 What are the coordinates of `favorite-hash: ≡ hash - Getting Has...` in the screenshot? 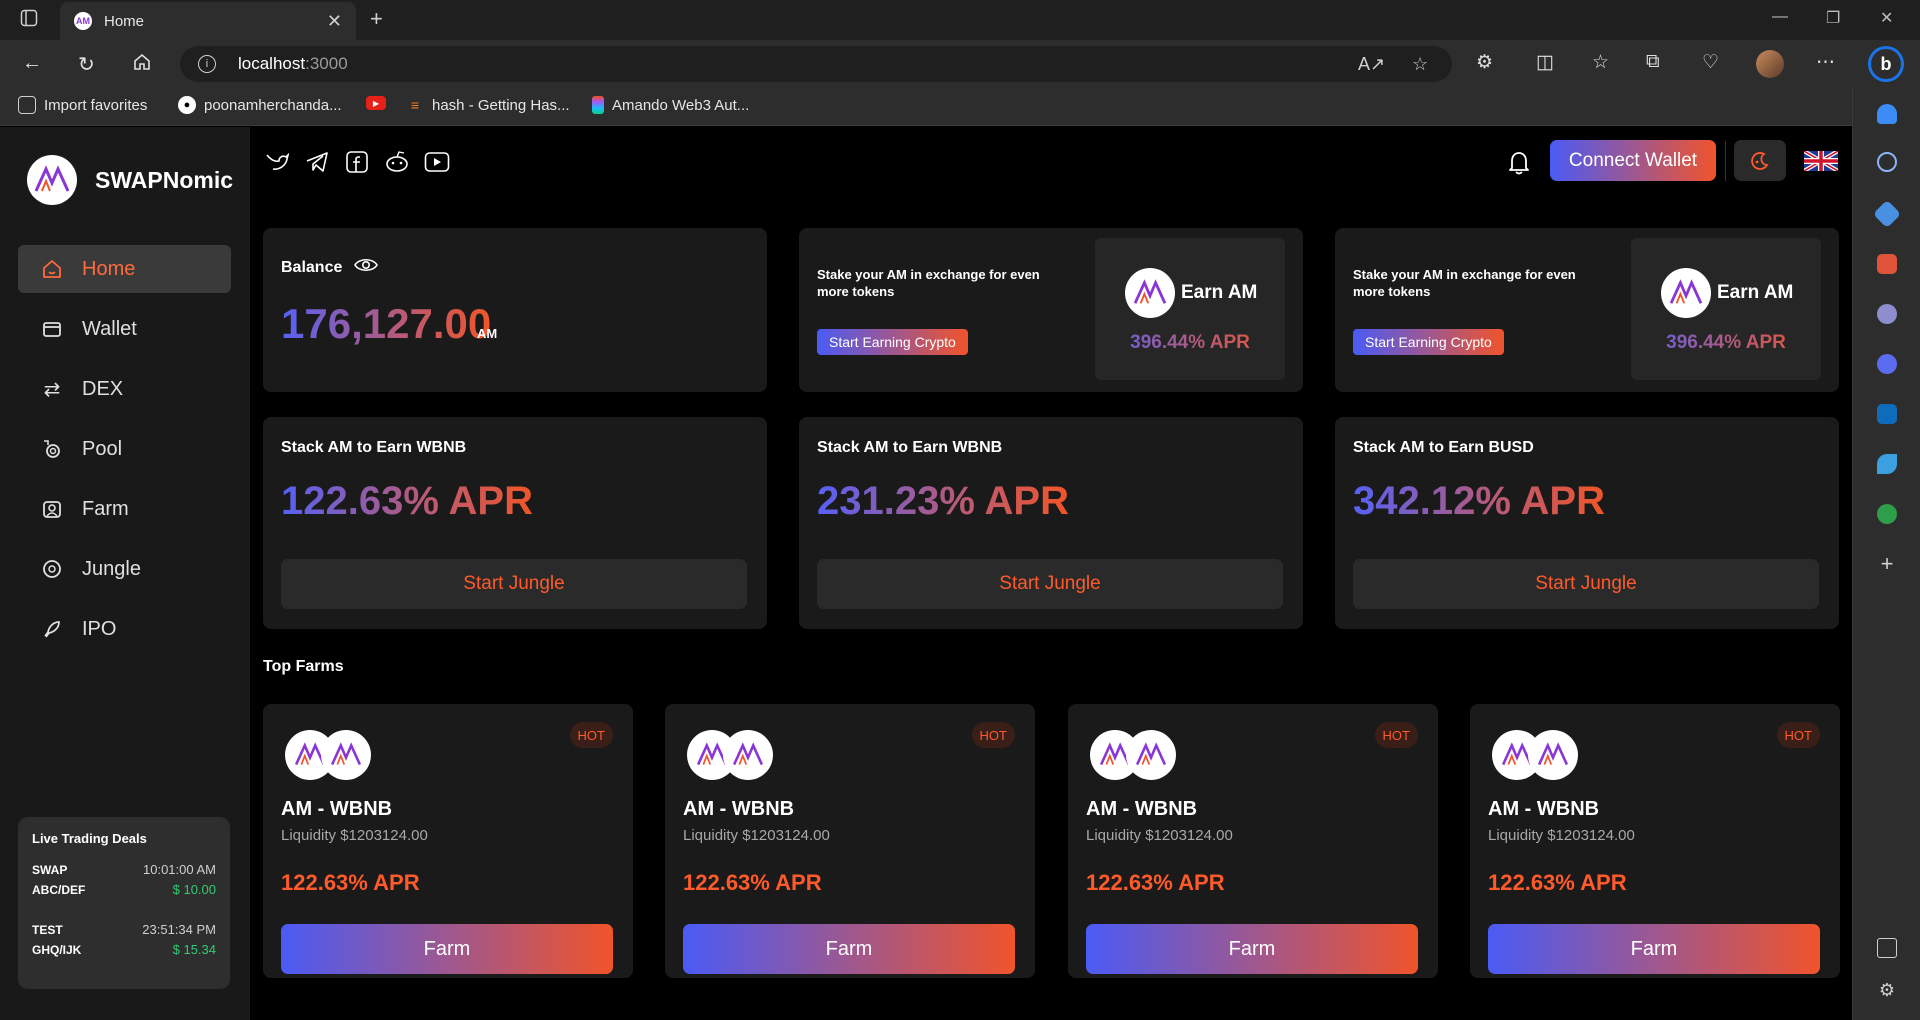 It's located at (488, 105).